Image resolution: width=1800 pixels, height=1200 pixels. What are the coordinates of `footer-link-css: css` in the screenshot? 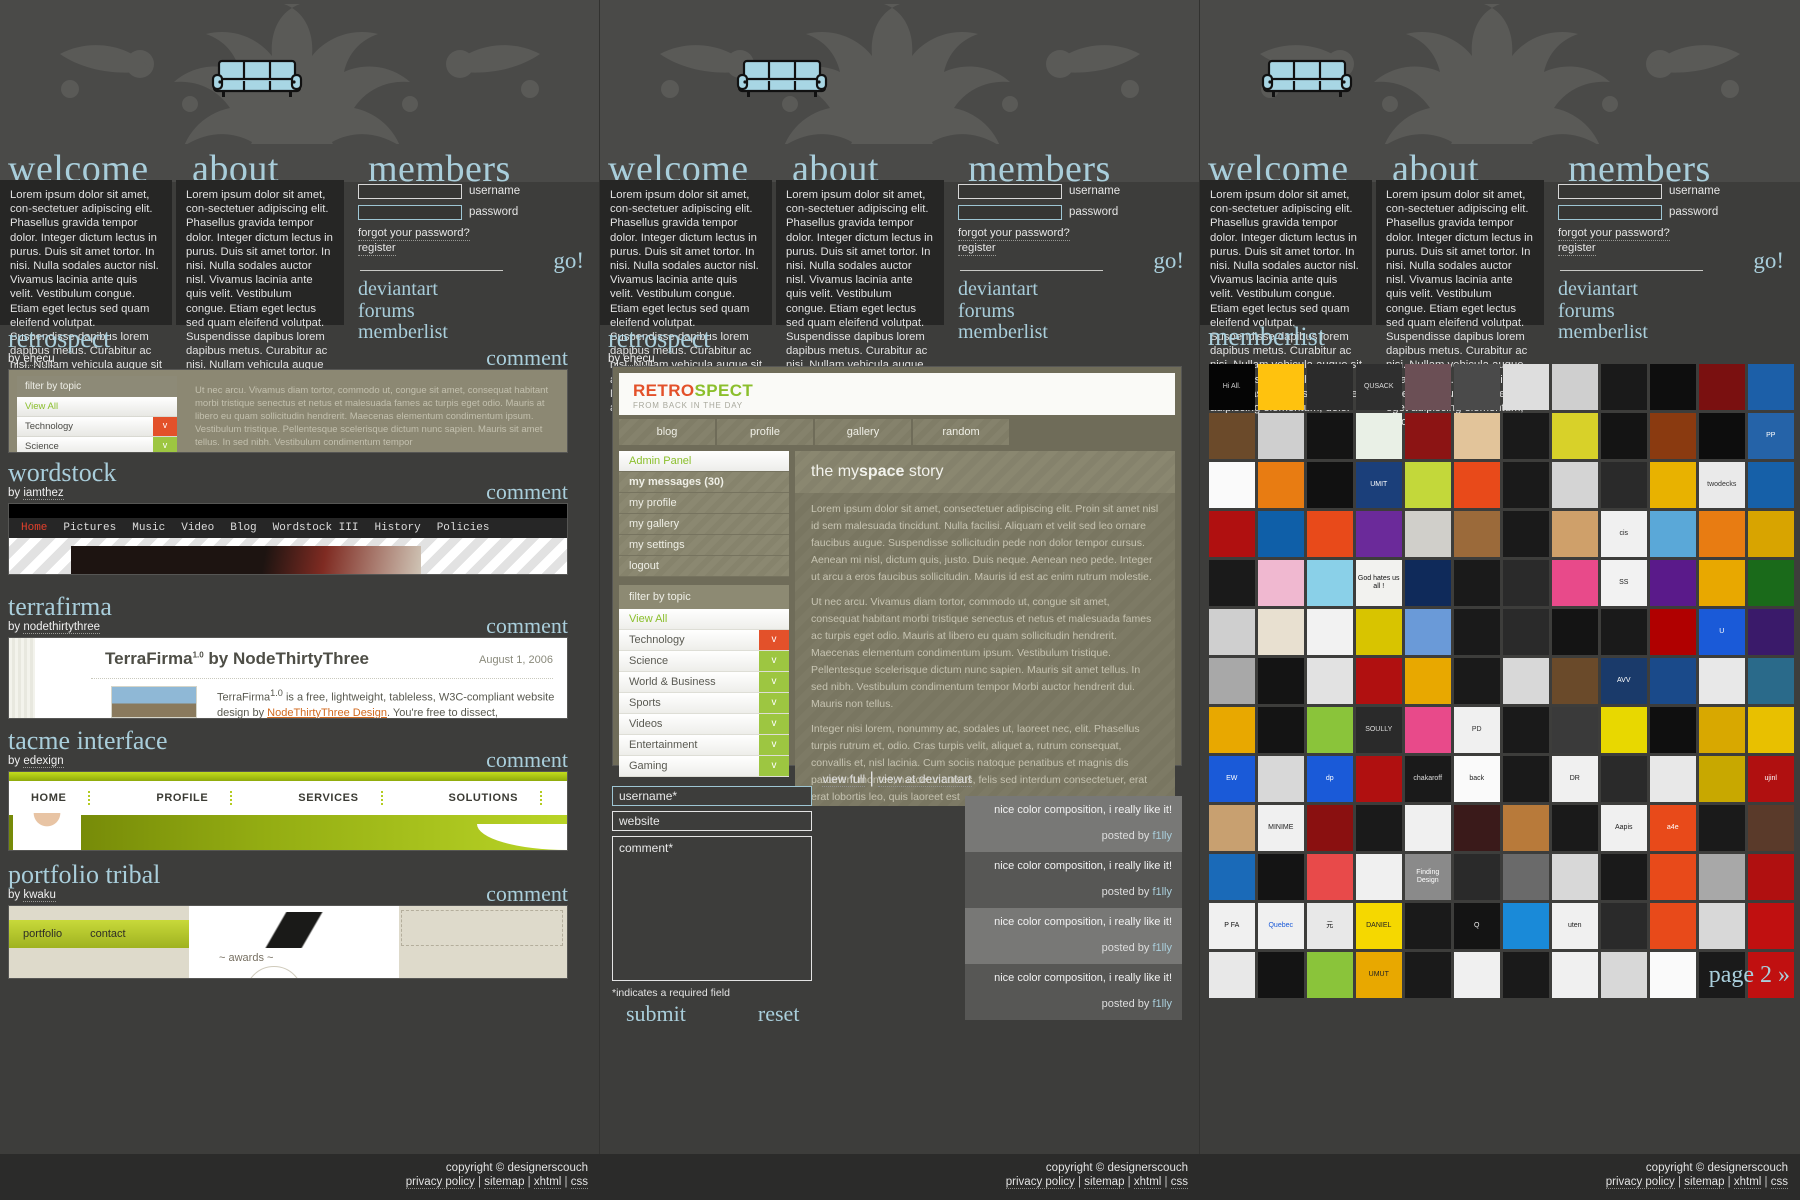 It's located at (579, 1182).